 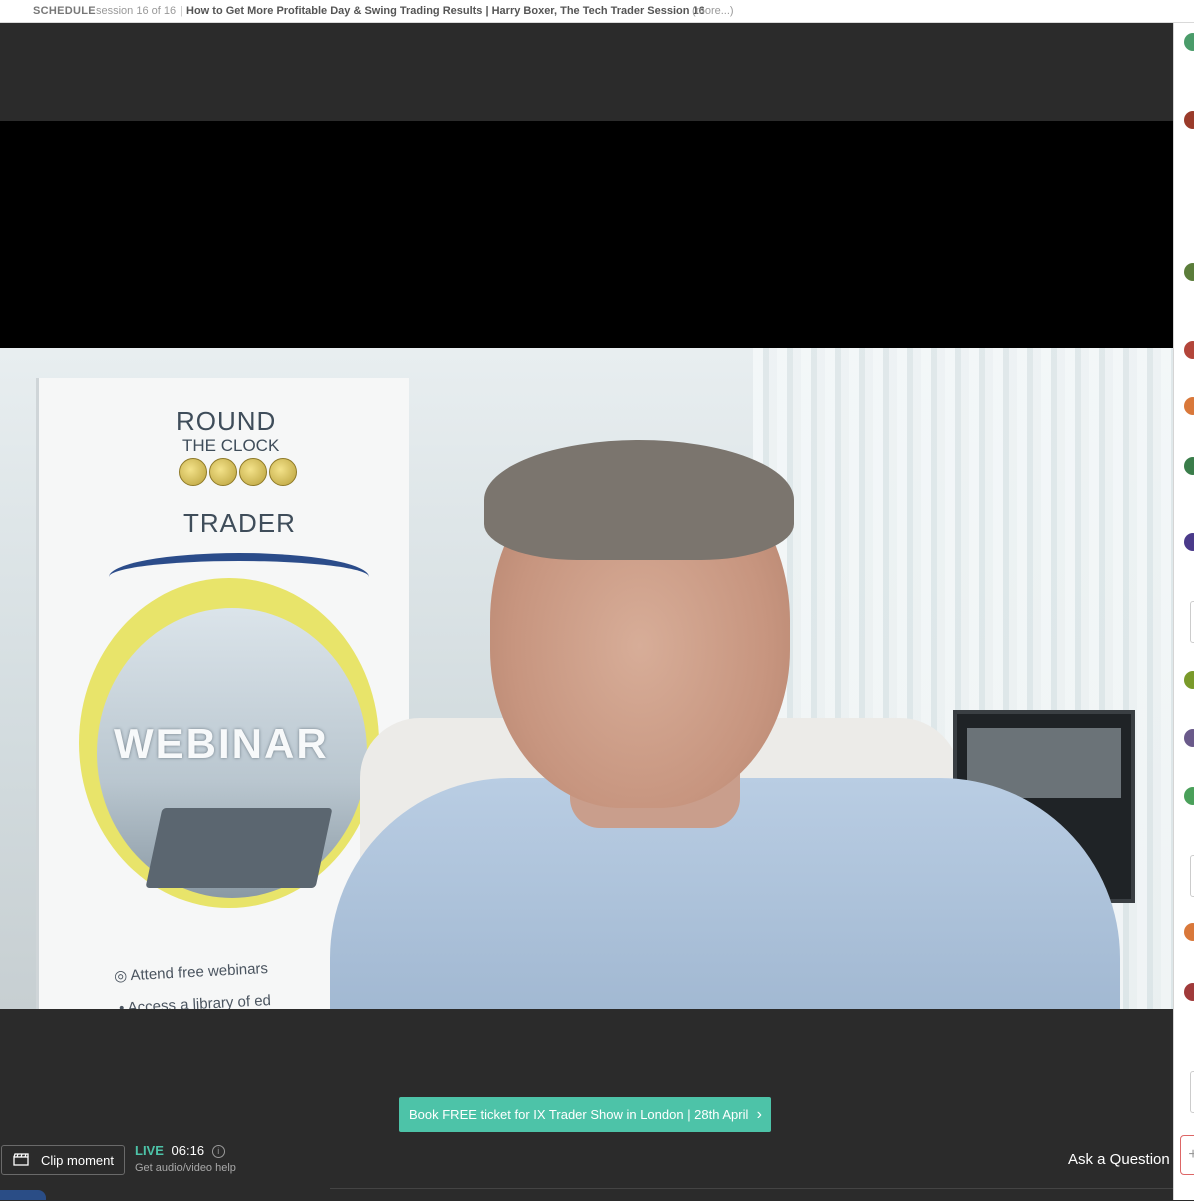 What do you see at coordinates (239, 473) in the screenshot?
I see `coins-logo` at bounding box center [239, 473].